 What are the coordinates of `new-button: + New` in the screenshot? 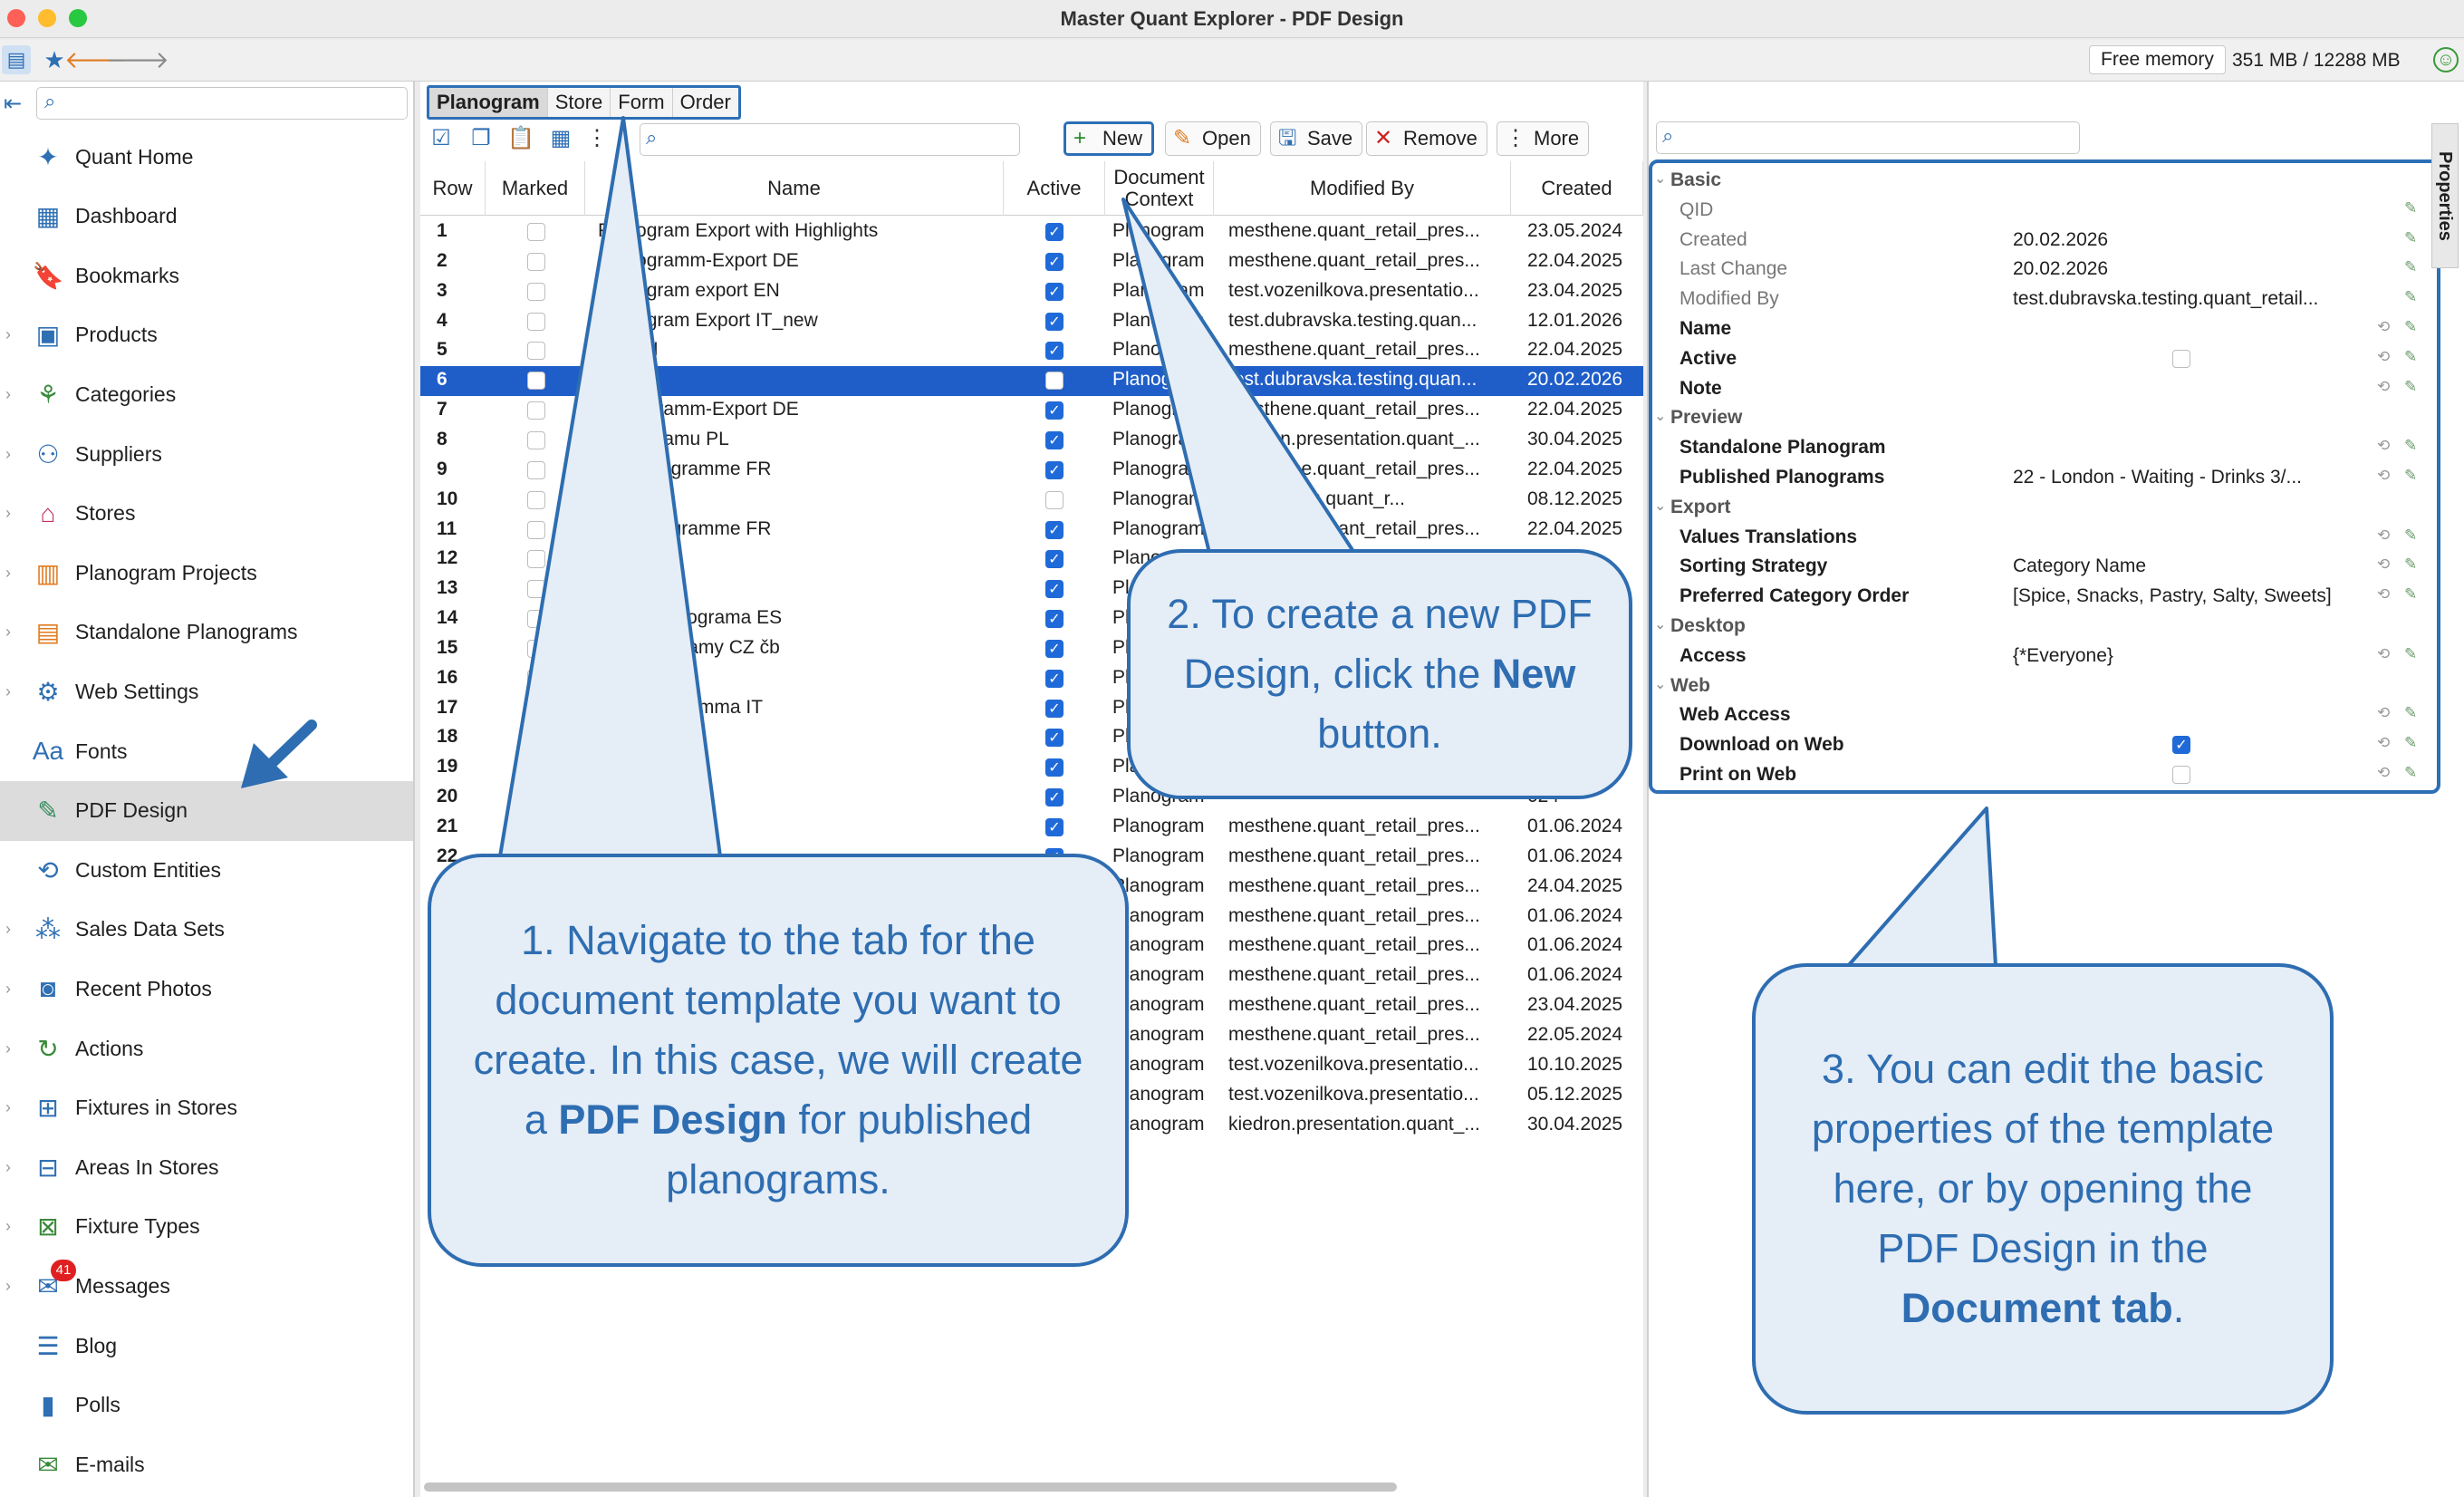 It's located at (1109, 138).